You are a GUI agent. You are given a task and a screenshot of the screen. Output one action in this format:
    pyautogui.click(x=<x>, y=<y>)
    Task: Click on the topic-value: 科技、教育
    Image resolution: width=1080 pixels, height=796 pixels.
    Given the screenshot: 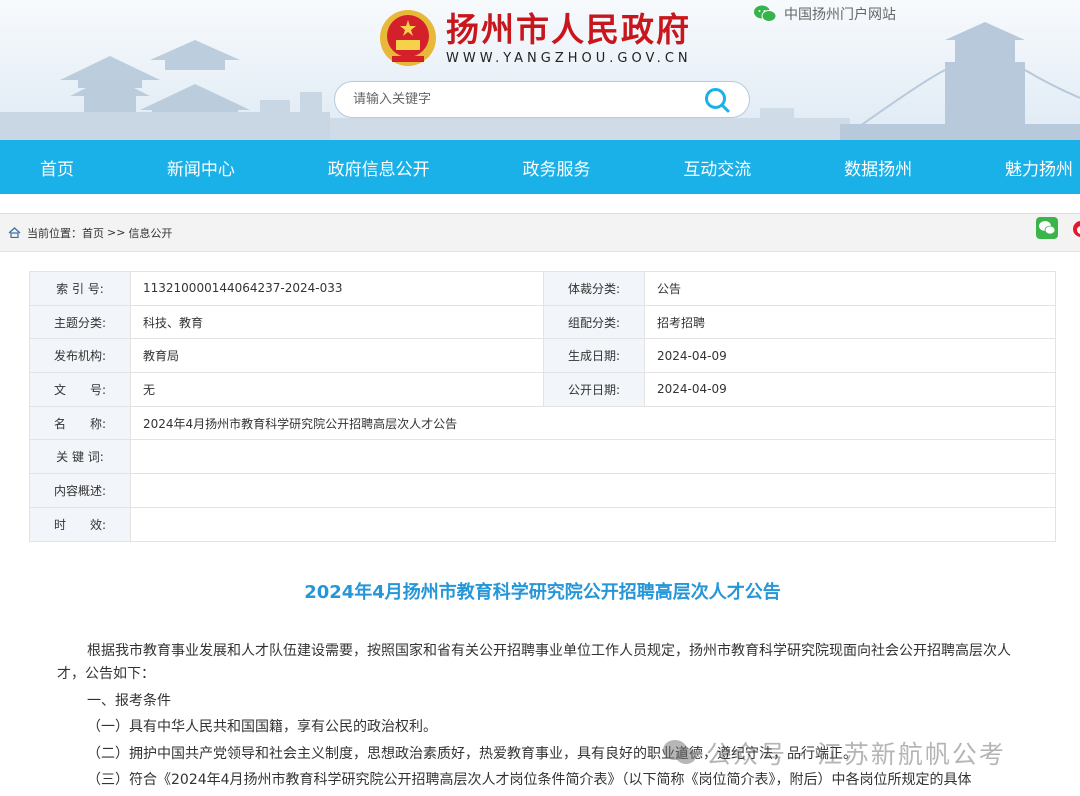 What is the action you would take?
    pyautogui.click(x=337, y=322)
    